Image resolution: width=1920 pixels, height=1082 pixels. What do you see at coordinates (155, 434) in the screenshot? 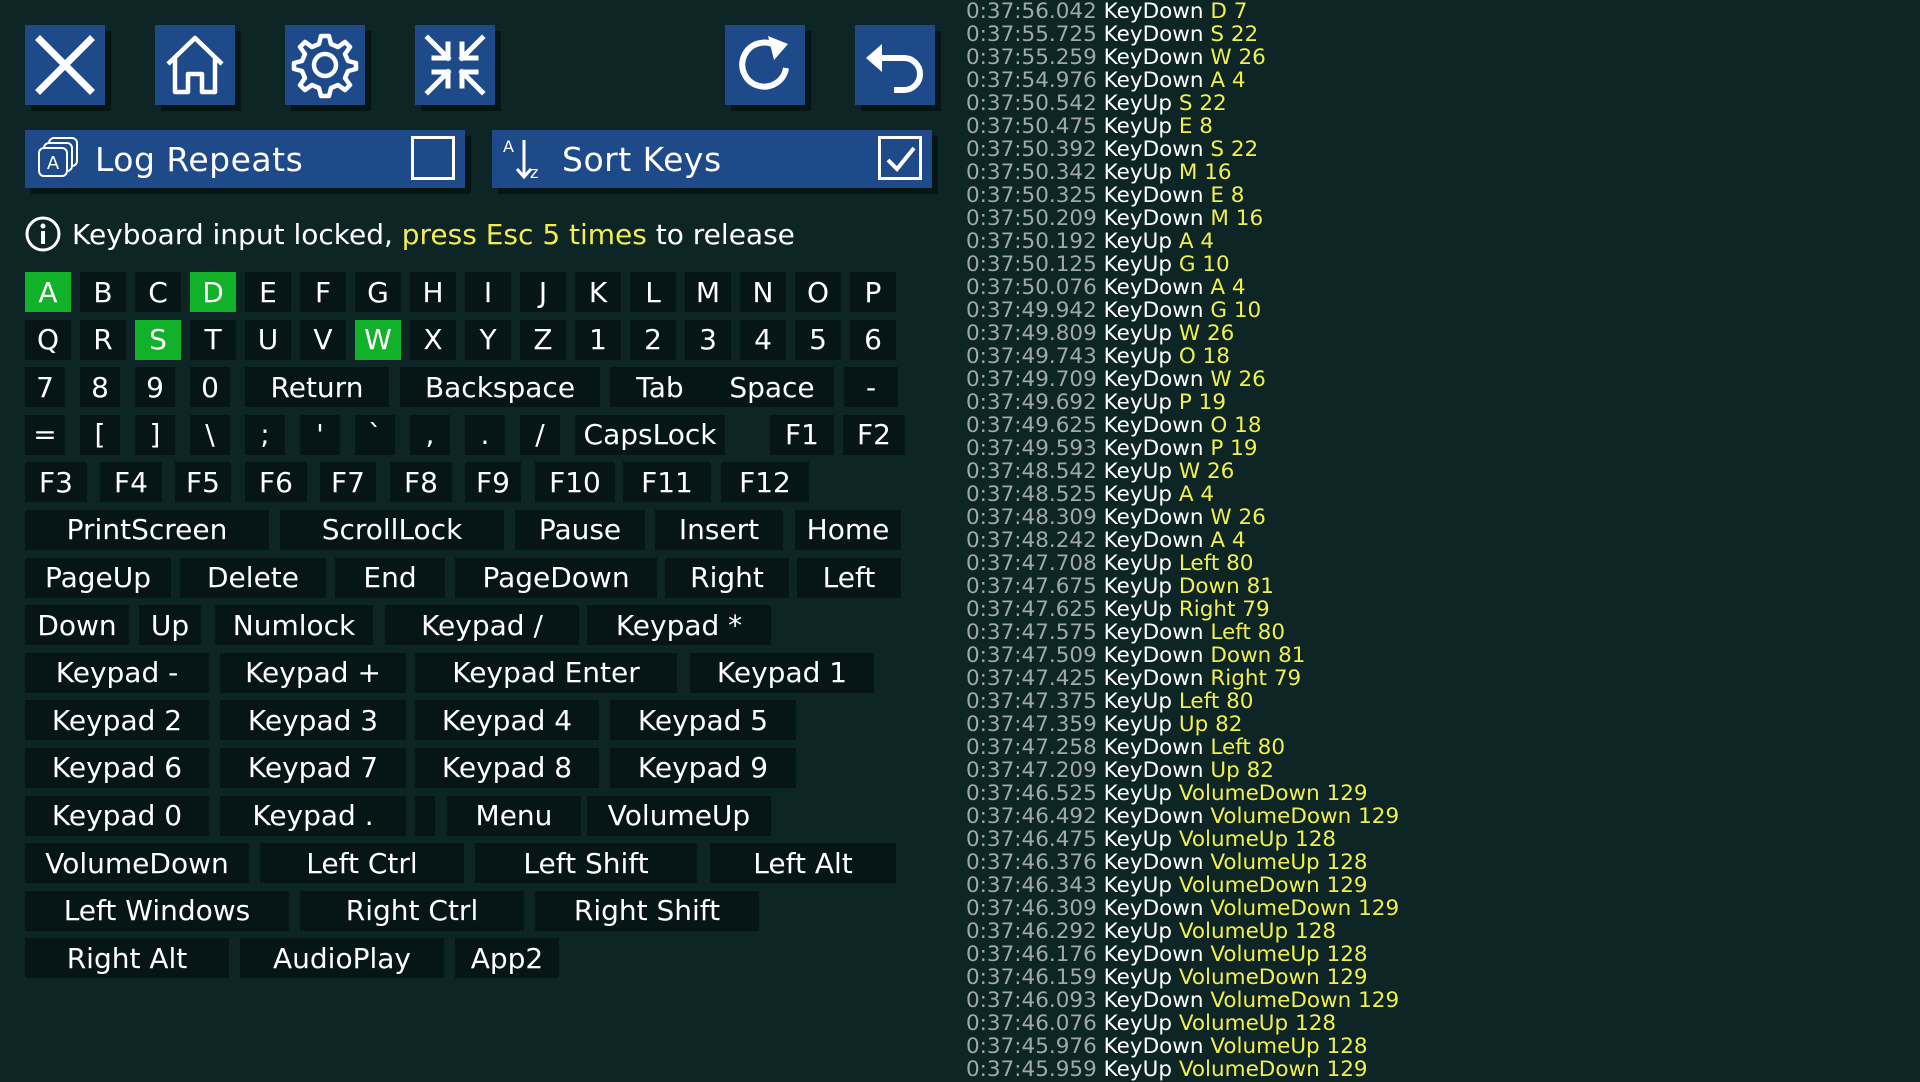
I see `key-symbol: ]` at bounding box center [155, 434].